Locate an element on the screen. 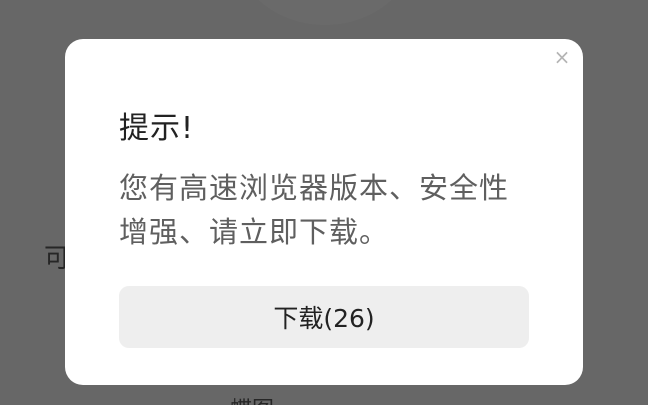 The width and height of the screenshot is (648, 405). download-button: 下载(26) is located at coordinates (324, 317).